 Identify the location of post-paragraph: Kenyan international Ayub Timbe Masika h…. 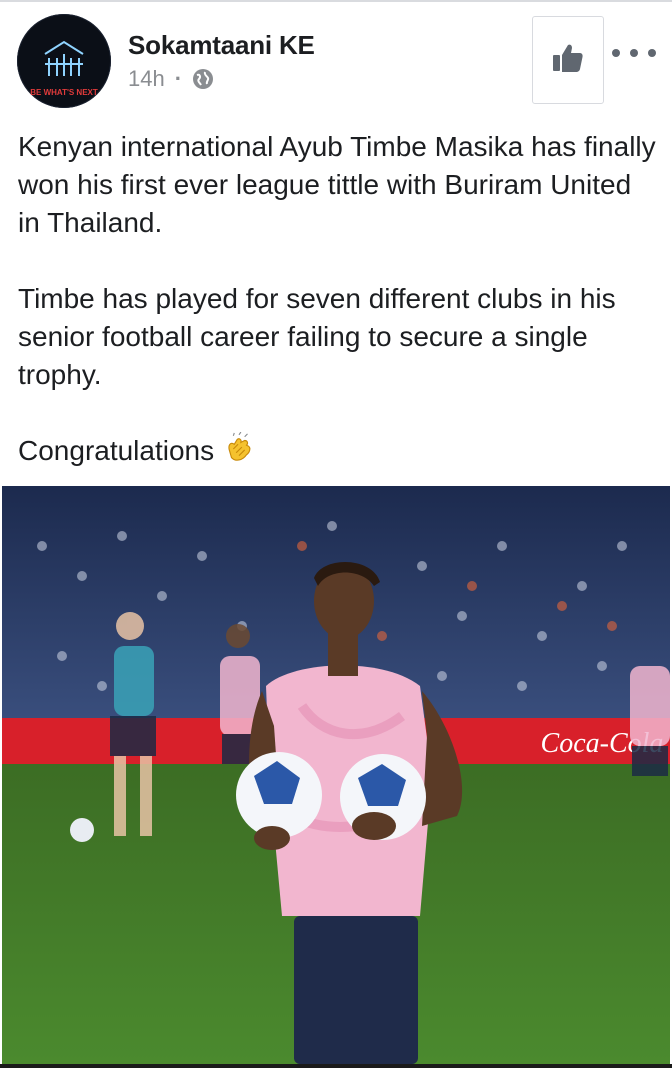
(337, 184).